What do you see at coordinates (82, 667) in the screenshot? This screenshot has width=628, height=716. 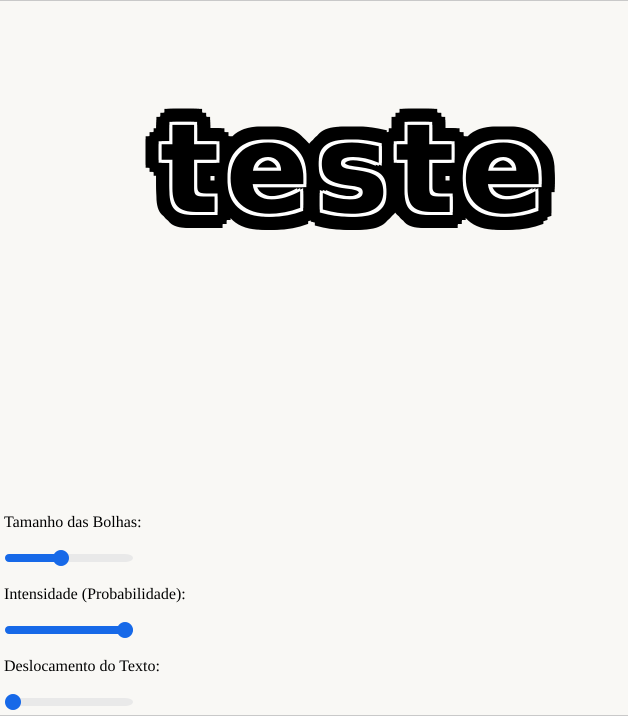 I see `slider-label: Deslocamento do Texto:` at bounding box center [82, 667].